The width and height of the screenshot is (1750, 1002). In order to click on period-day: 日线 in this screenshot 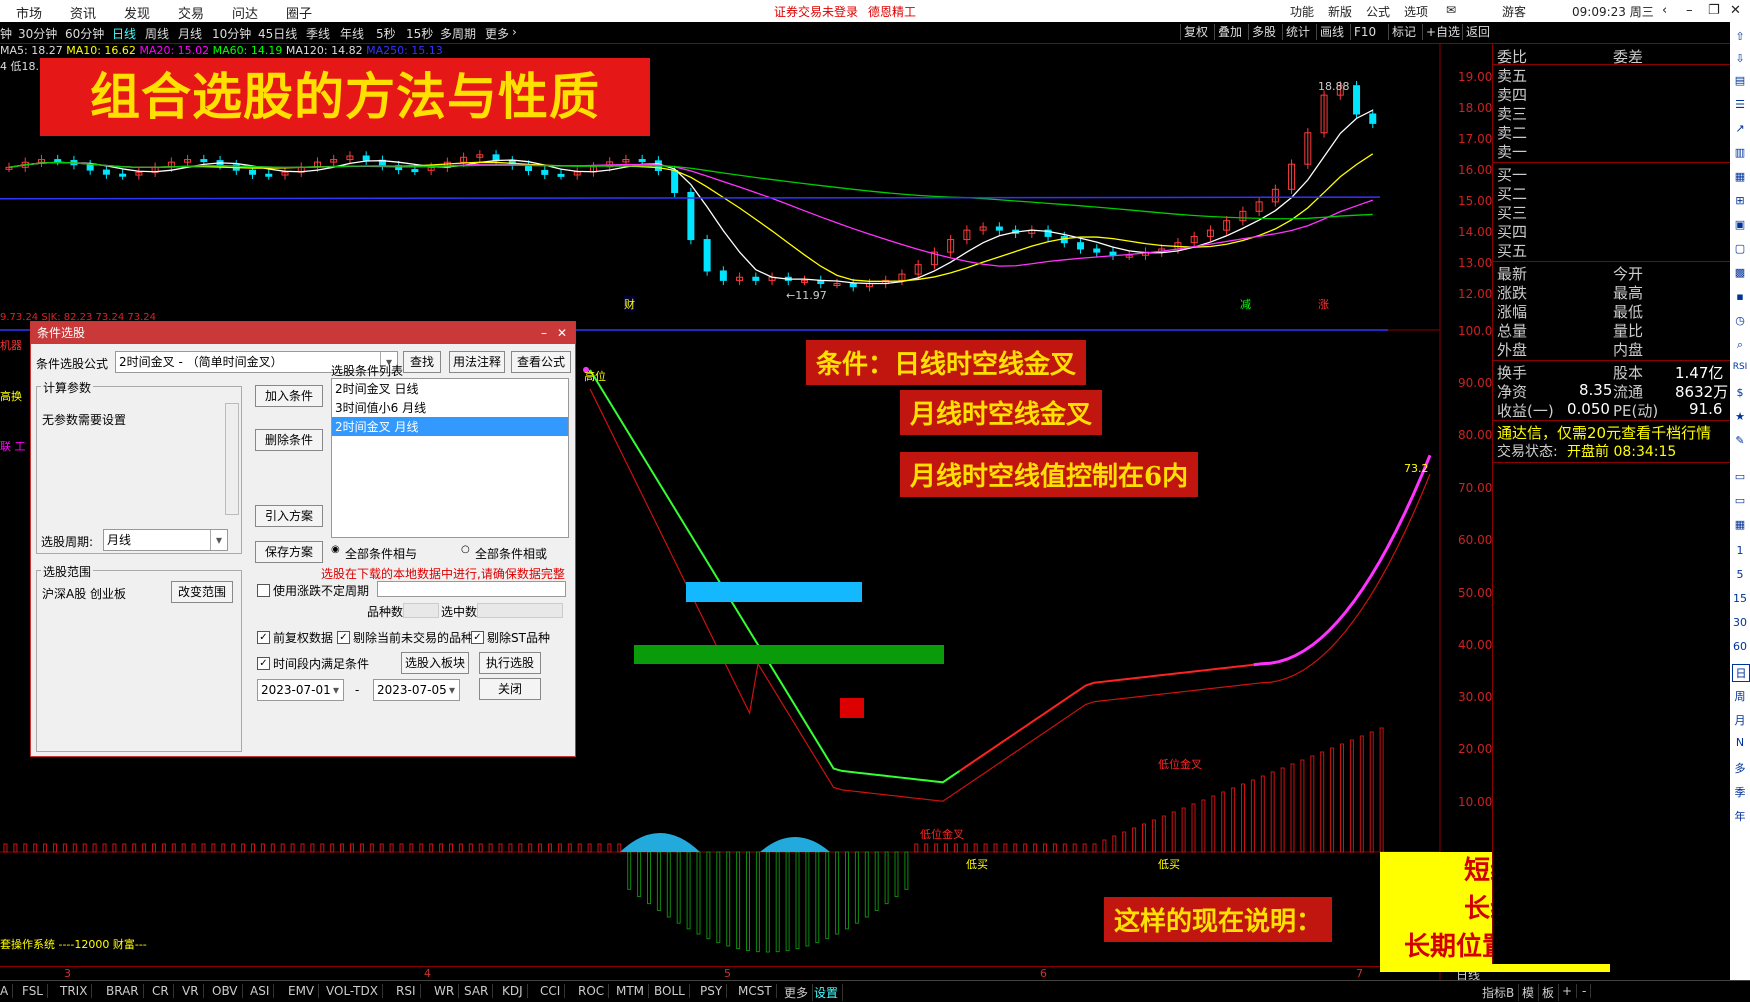, I will do `click(124, 33)`.